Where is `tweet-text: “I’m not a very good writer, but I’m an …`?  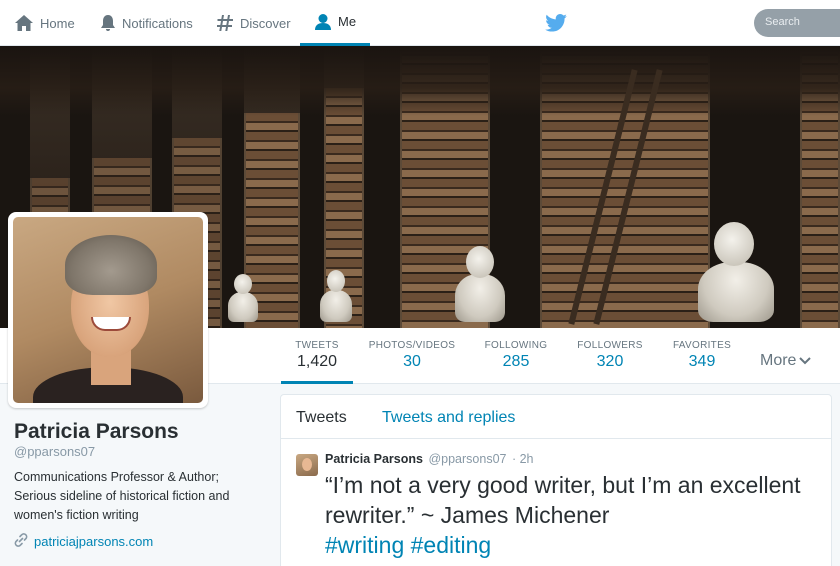 tweet-text: “I’m not a very good writer, but I’m an … is located at coordinates (575, 515).